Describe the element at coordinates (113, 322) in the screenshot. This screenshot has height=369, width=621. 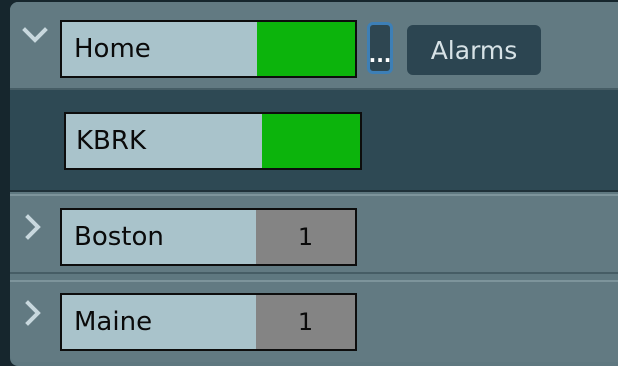
I see `status-tile-label: Maine` at that location.